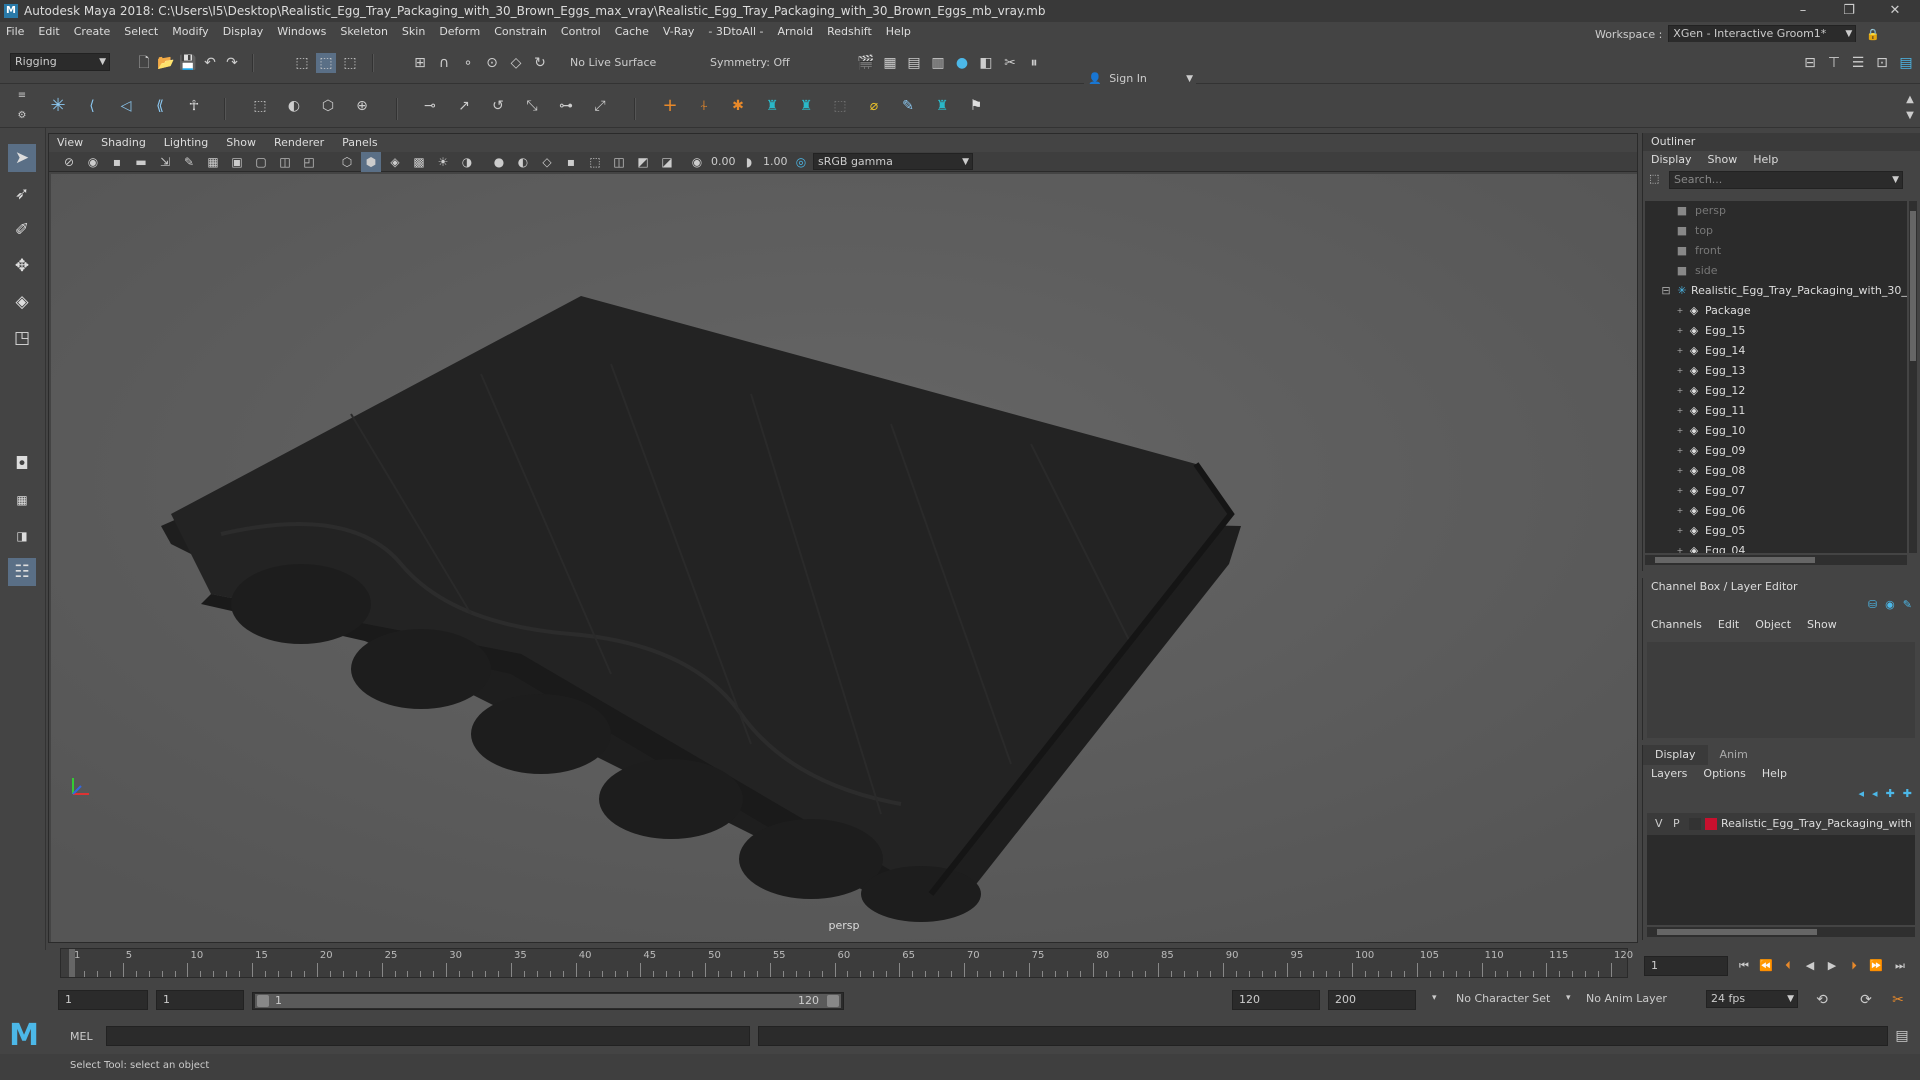  What do you see at coordinates (459, 31) in the screenshot?
I see `menu-deform: Deform` at bounding box center [459, 31].